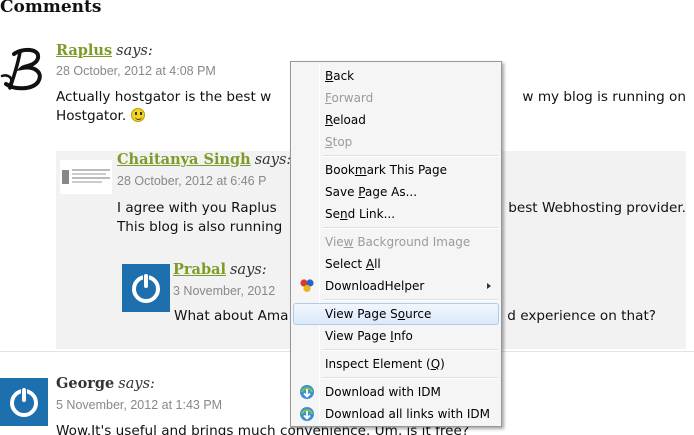  I want to click on avatar-george, so click(24, 402).